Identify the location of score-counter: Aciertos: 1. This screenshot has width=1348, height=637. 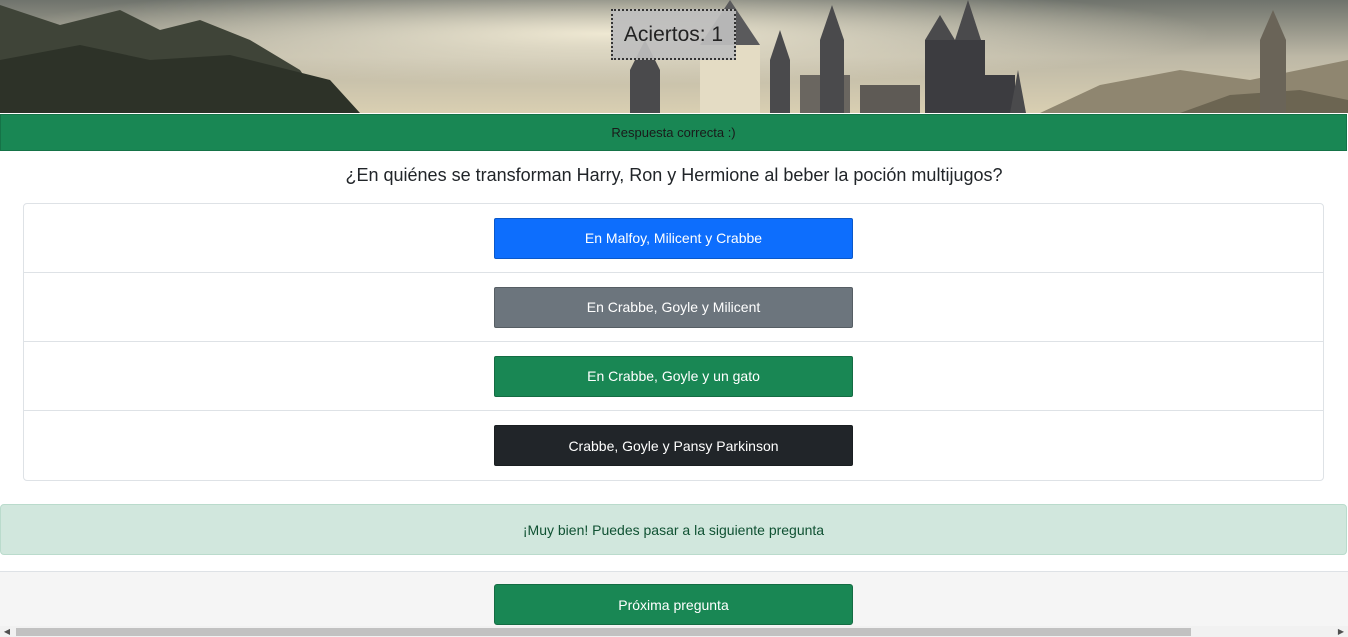
(673, 34).